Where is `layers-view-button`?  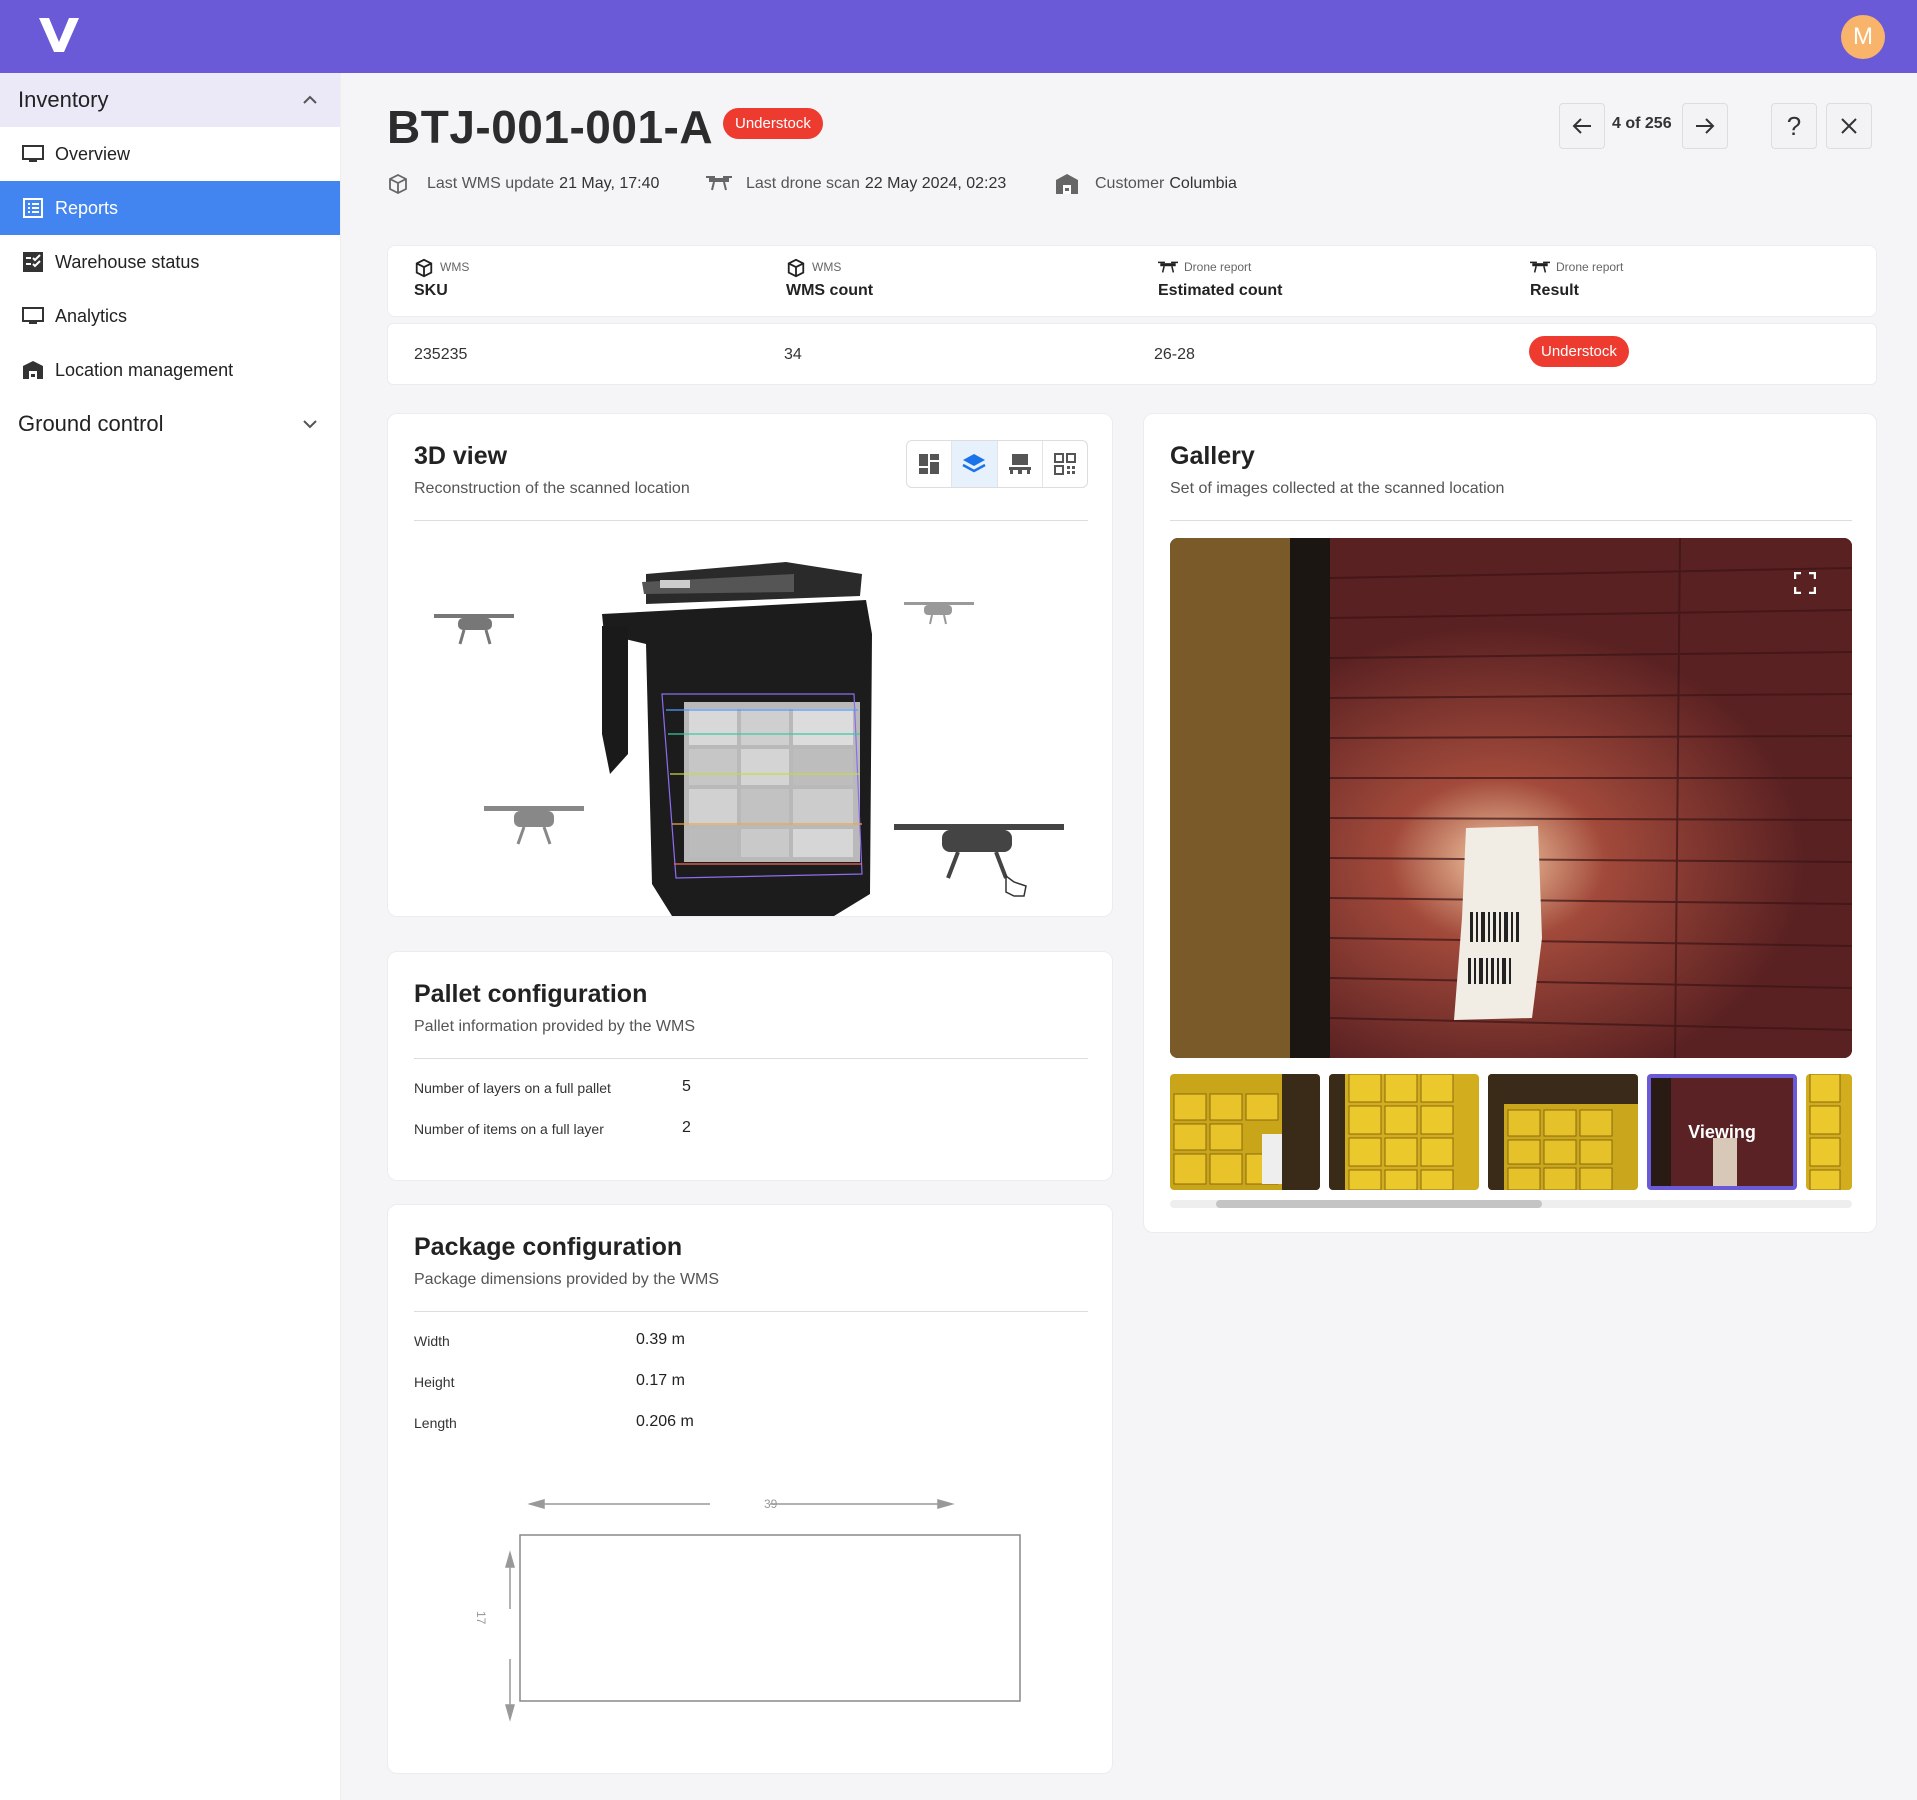
layers-view-button is located at coordinates (975, 464).